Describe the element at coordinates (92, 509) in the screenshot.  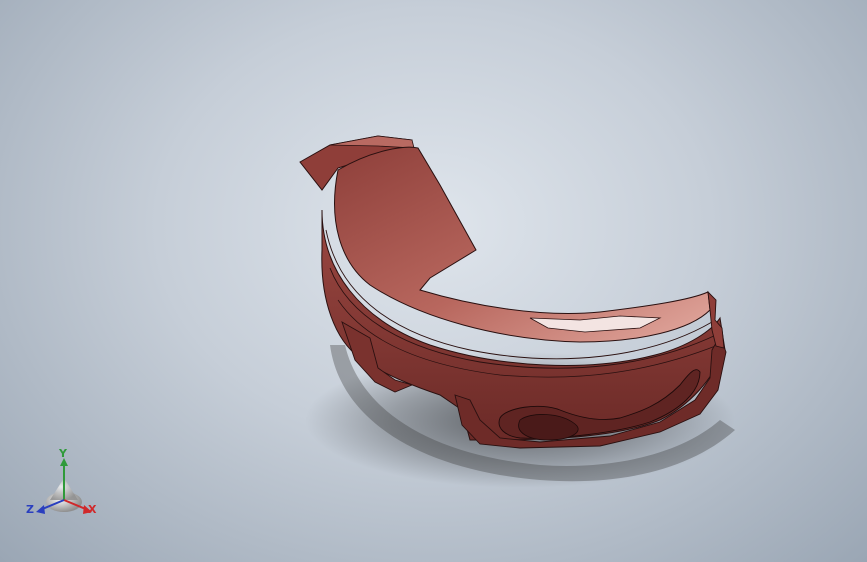
I see `x-axis-label: X` at that location.